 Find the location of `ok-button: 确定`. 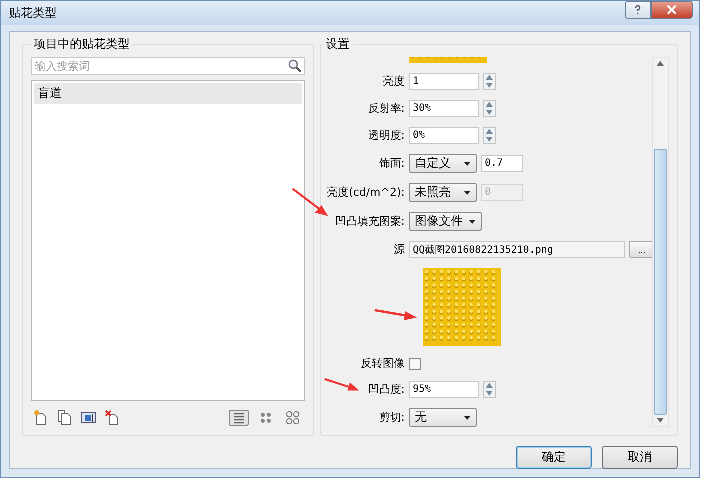

ok-button: 确定 is located at coordinates (554, 457).